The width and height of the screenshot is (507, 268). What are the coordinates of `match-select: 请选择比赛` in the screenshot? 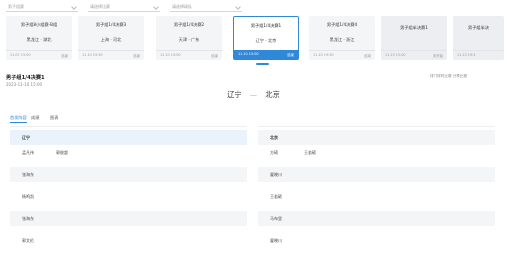 It's located at (124, 7).